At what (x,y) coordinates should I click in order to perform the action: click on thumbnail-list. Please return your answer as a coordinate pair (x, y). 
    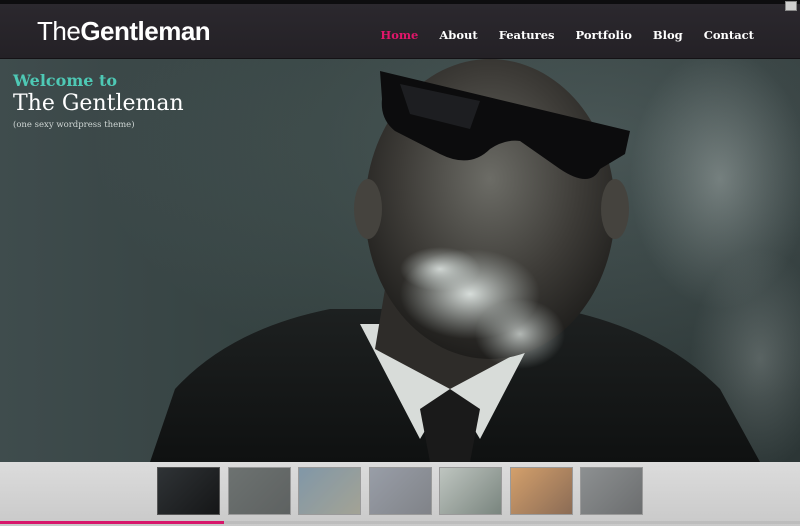
    Looking at the image, I should click on (404, 491).